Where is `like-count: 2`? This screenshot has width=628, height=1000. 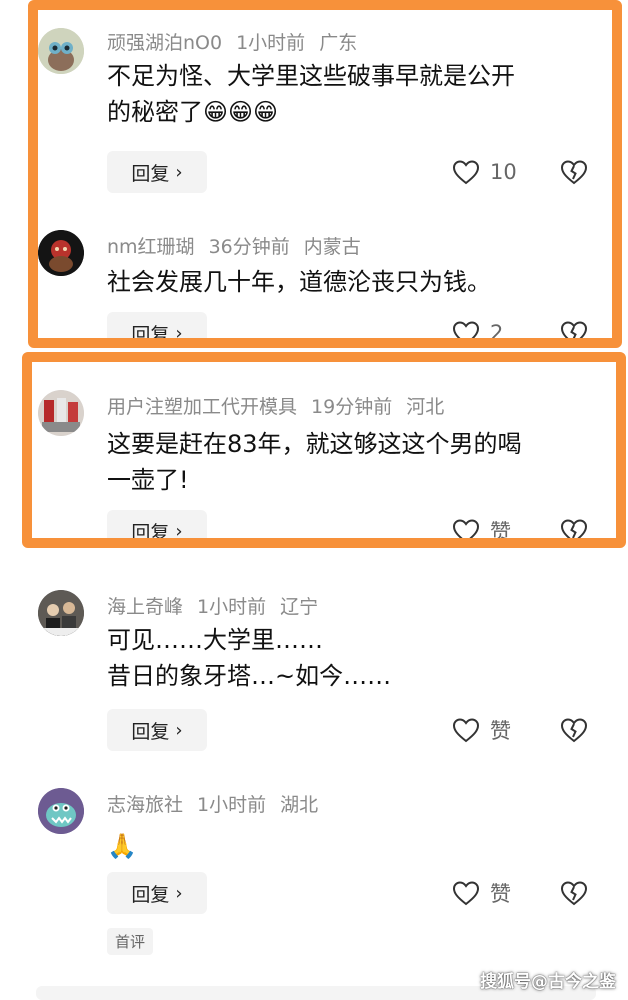 like-count: 2 is located at coordinates (497, 330).